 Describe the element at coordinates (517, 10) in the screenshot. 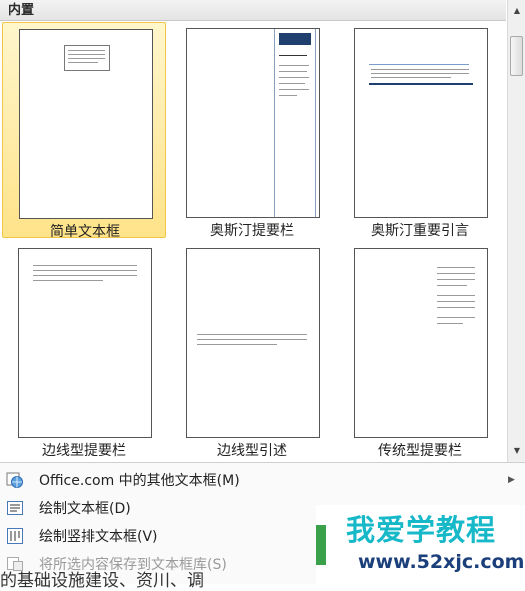

I see `scroll-up-icon: ▲` at that location.